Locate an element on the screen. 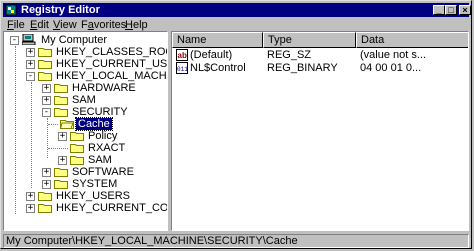 The image size is (474, 251). menu-view: View is located at coordinates (65, 25).